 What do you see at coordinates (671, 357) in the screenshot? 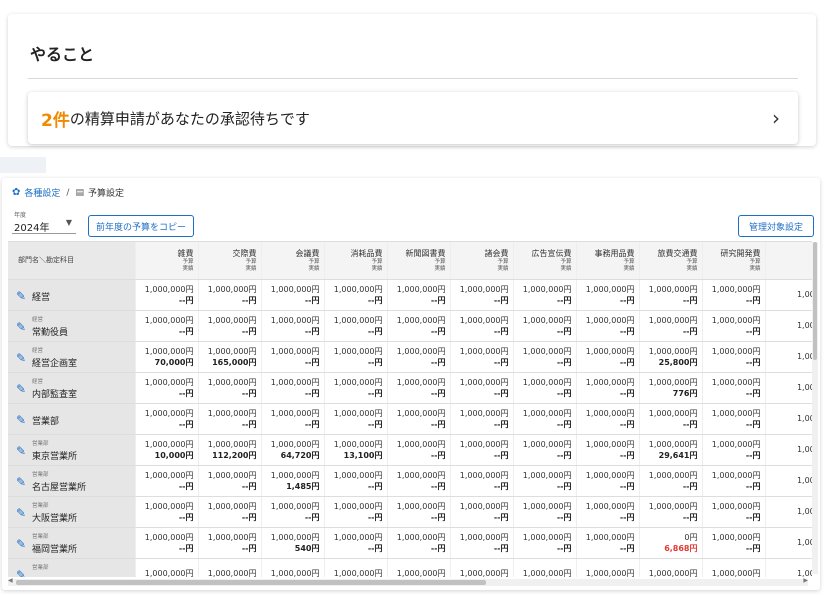
I see `budget-cell: 1,000,000円 25,800円` at bounding box center [671, 357].